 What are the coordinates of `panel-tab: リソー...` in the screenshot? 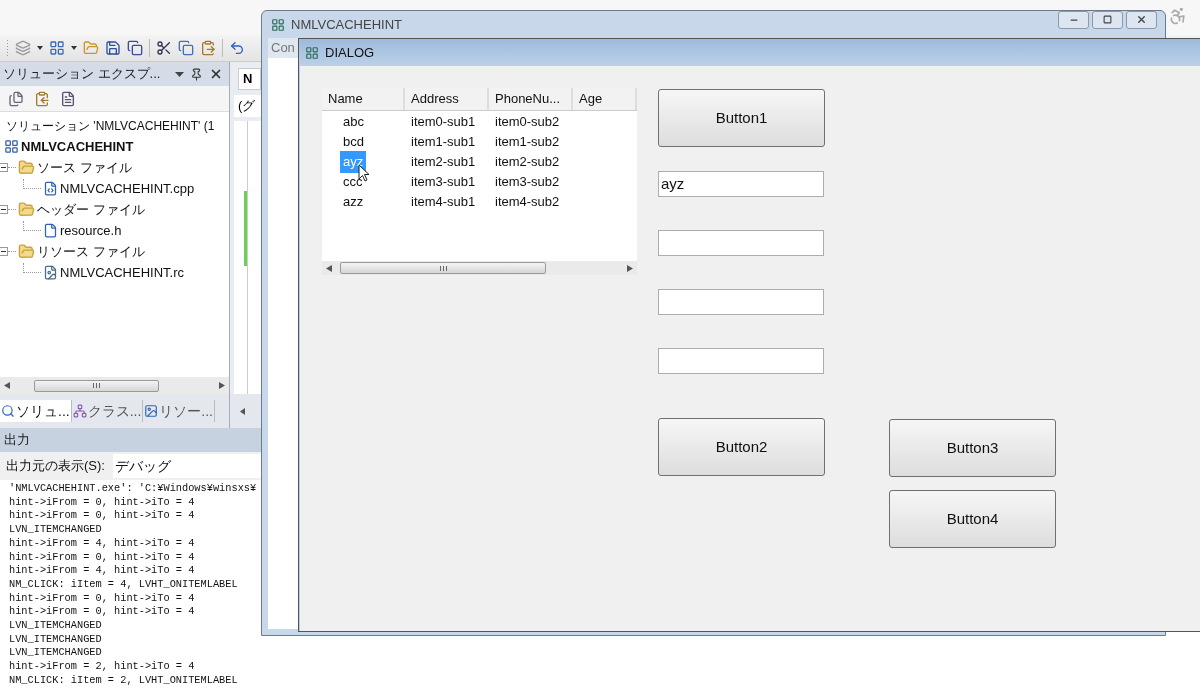 It's located at (179, 411).